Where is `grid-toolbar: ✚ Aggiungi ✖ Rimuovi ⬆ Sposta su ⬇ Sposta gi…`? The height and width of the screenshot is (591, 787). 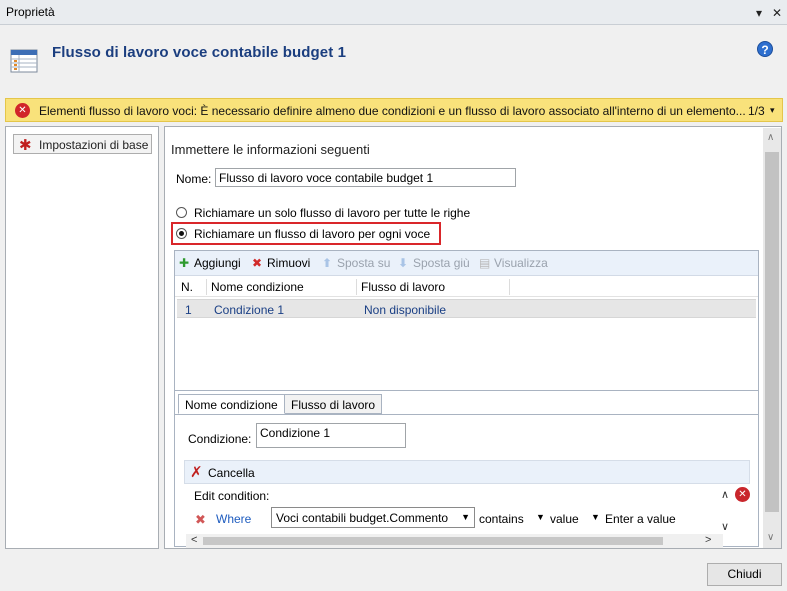
grid-toolbar: ✚ Aggiungi ✖ Rimuovi ⬆ Sposta su ⬇ Sposta gi… is located at coordinates (466, 263).